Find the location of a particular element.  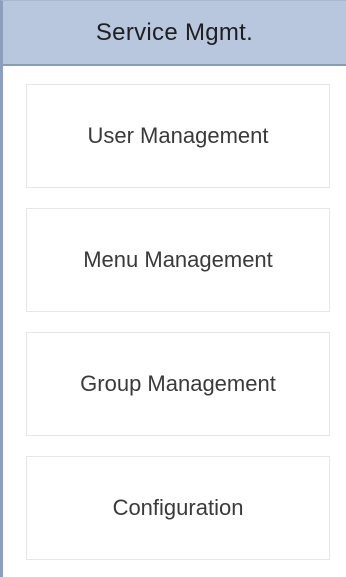

panel-header: Service Mgmt. is located at coordinates (173, 33).